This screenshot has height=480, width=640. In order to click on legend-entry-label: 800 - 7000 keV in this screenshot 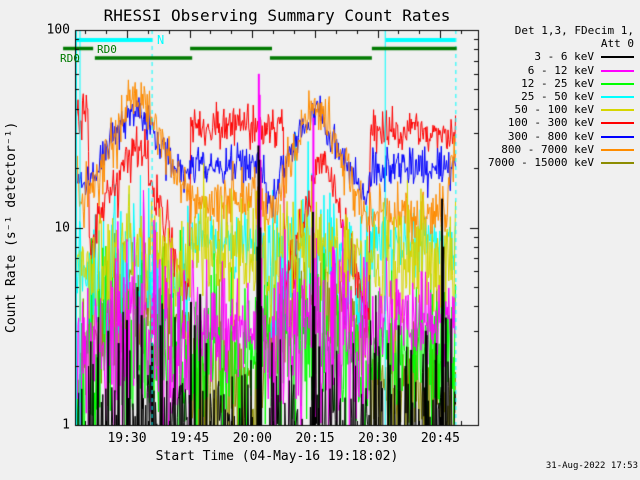, I will do `click(547, 149)`.